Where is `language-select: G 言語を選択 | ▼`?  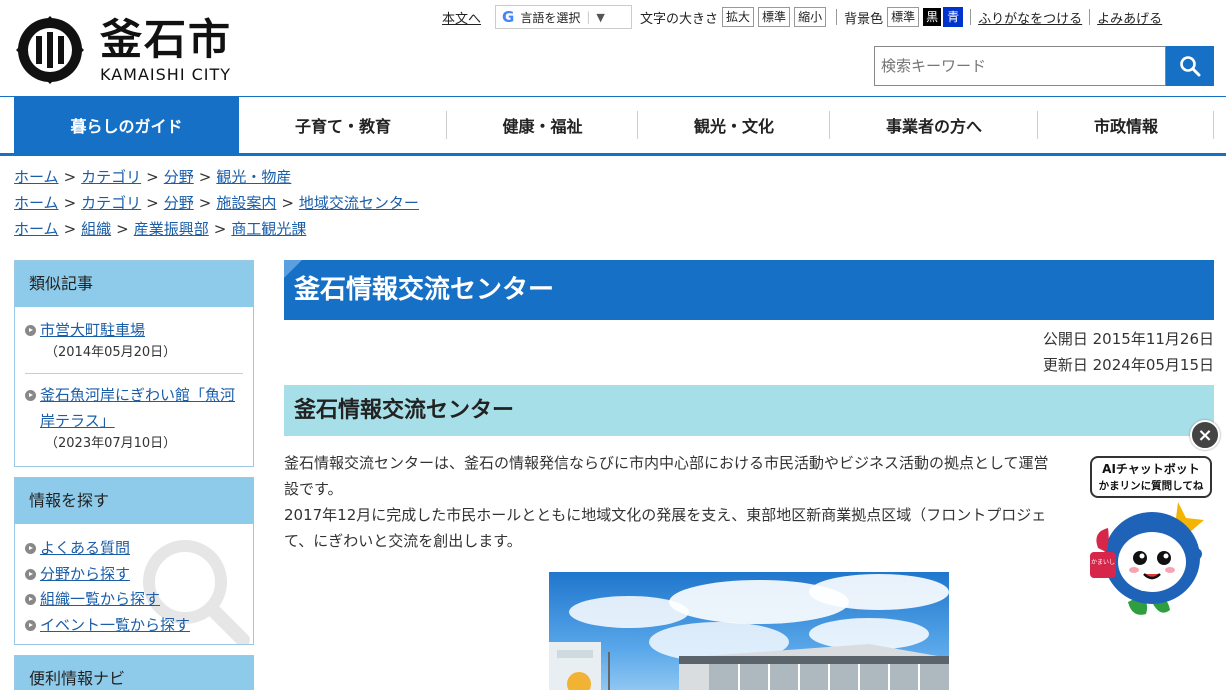
language-select: G 言語を選択 | ▼ is located at coordinates (564, 17).